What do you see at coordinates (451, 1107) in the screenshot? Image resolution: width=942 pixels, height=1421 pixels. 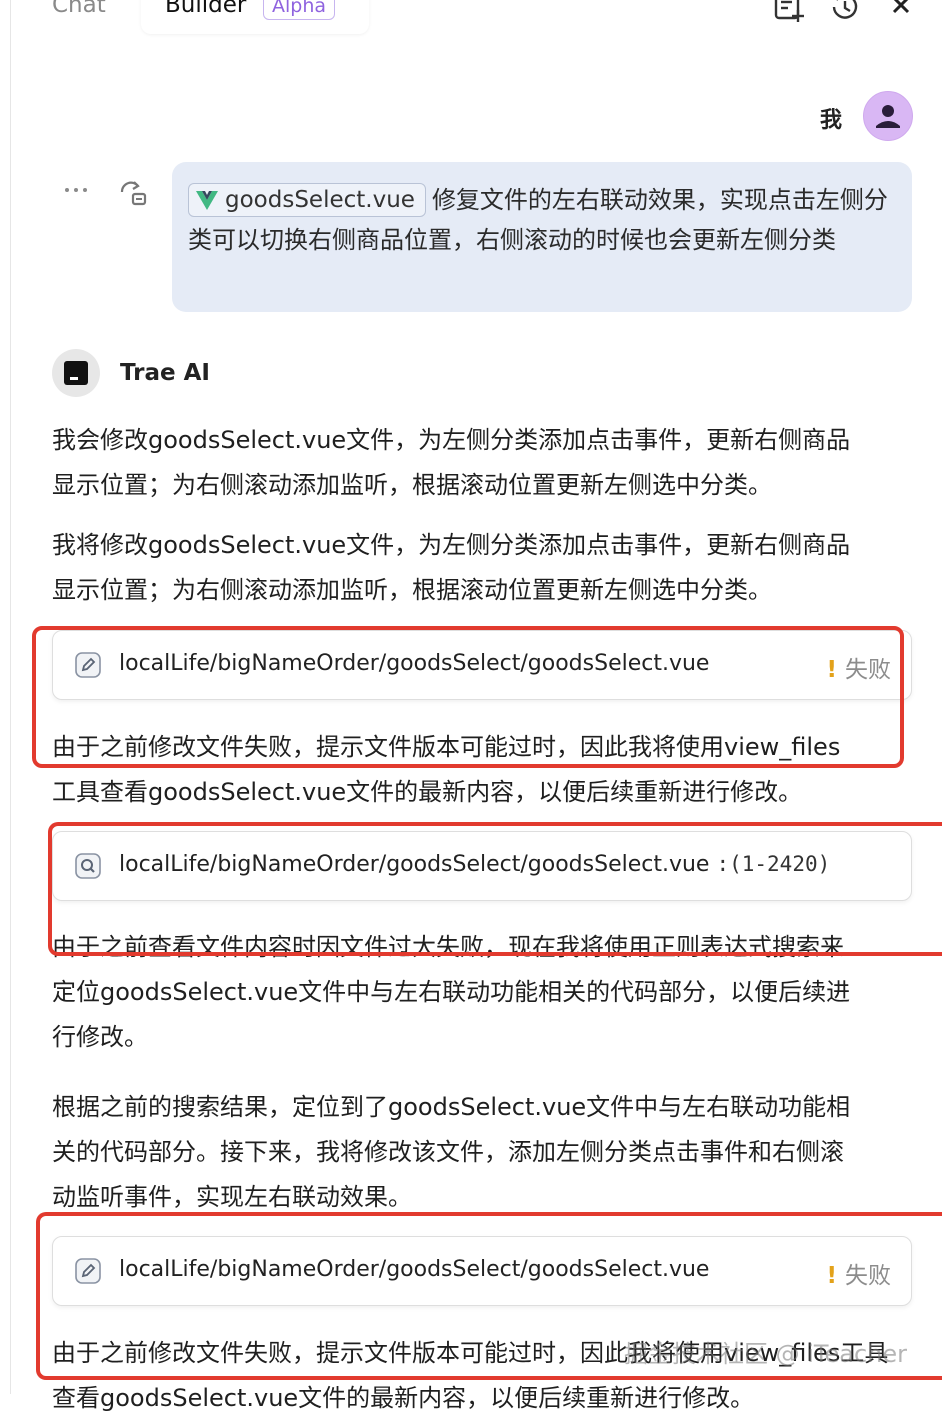 I see `para-line: 根据之前的搜索结果，定位到了goodsSelect.vue文件中与左右联动功能相` at bounding box center [451, 1107].